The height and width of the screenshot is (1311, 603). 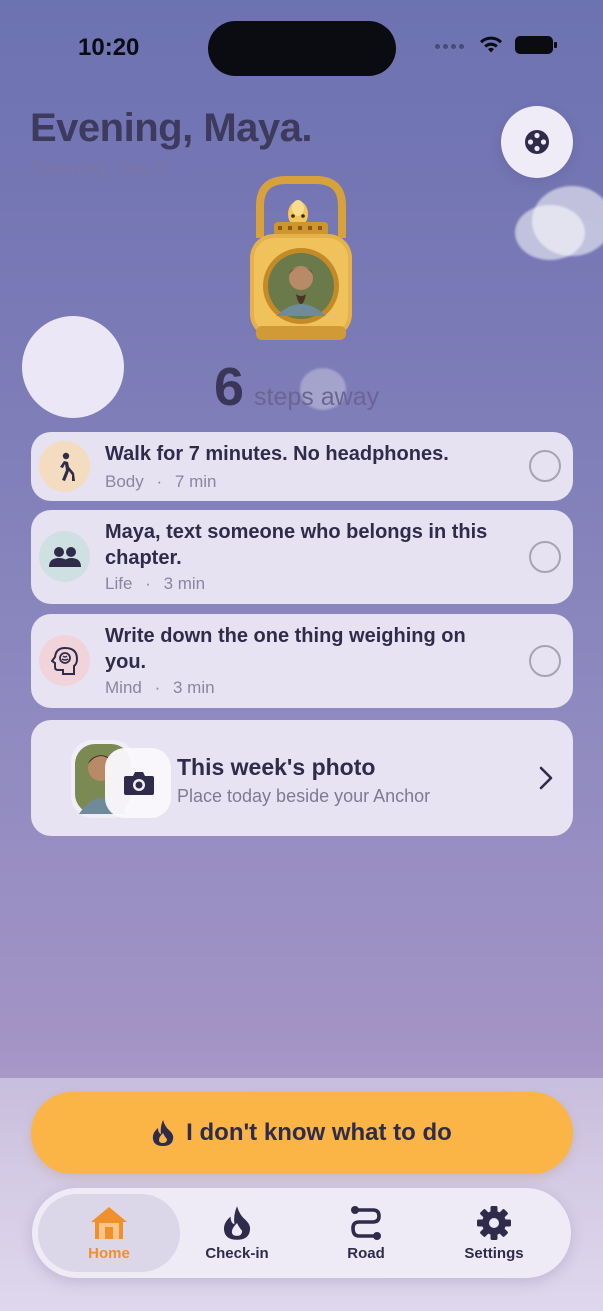 I want to click on people-icon, so click(x=64, y=556).